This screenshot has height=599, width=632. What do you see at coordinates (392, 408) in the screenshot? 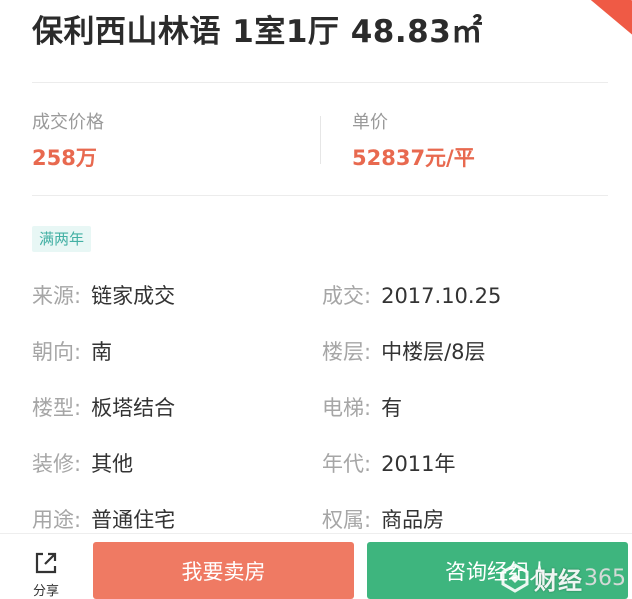
I see `info-value: 有` at bounding box center [392, 408].